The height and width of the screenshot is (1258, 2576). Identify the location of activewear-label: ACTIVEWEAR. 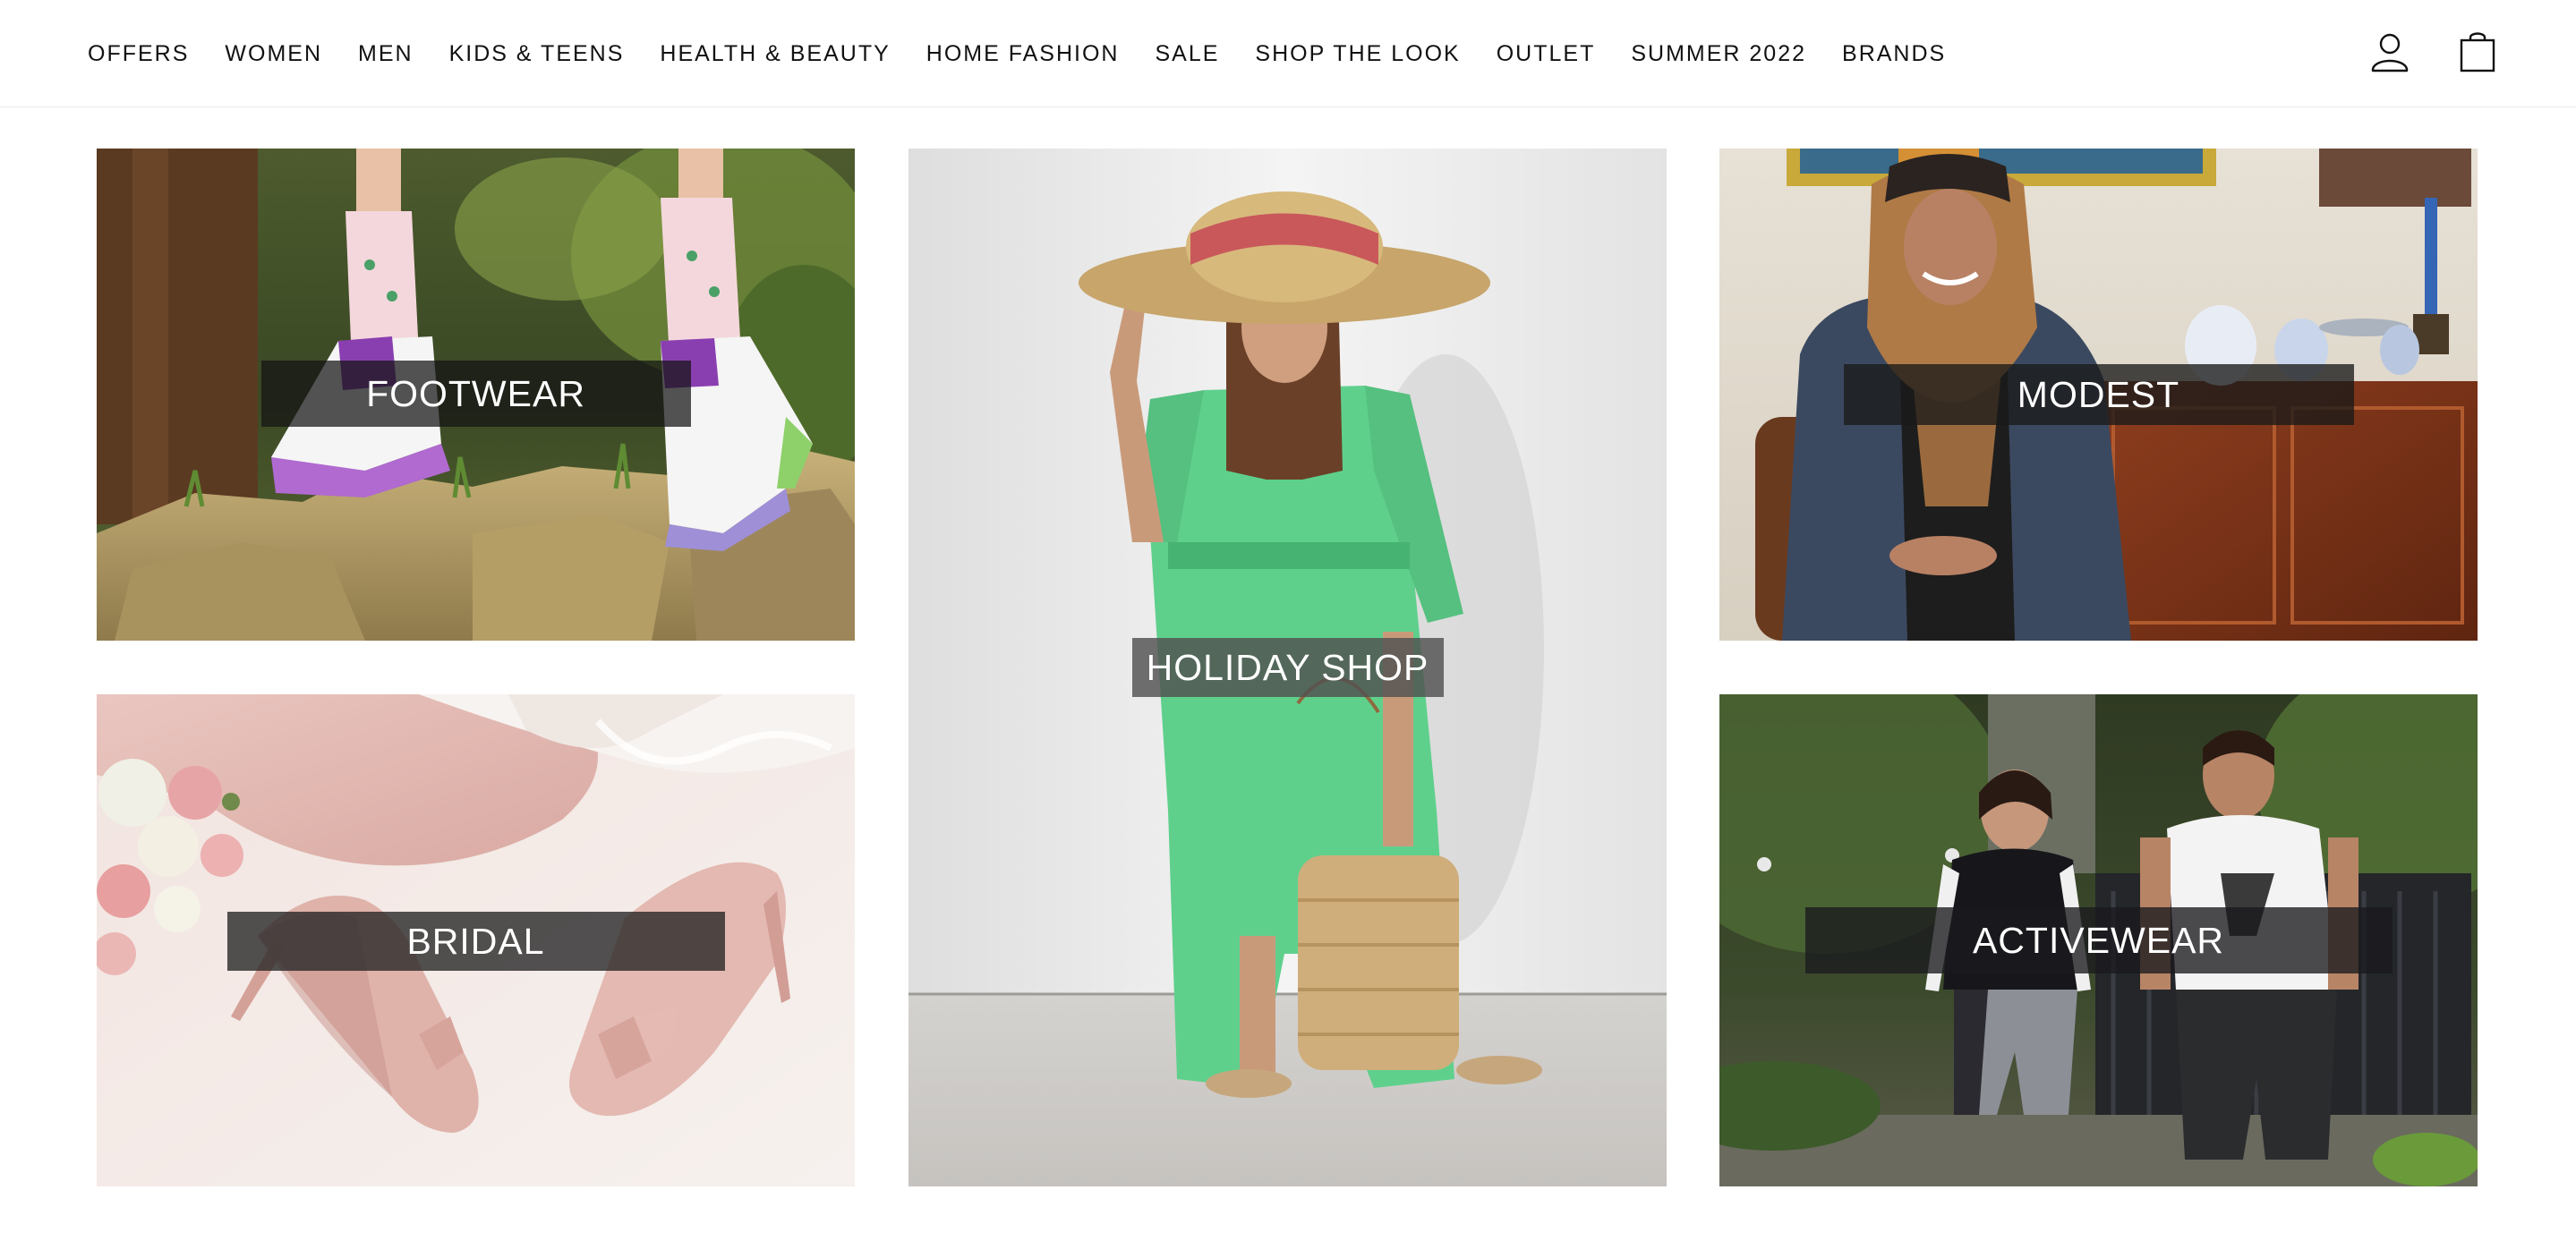
(2098, 940).